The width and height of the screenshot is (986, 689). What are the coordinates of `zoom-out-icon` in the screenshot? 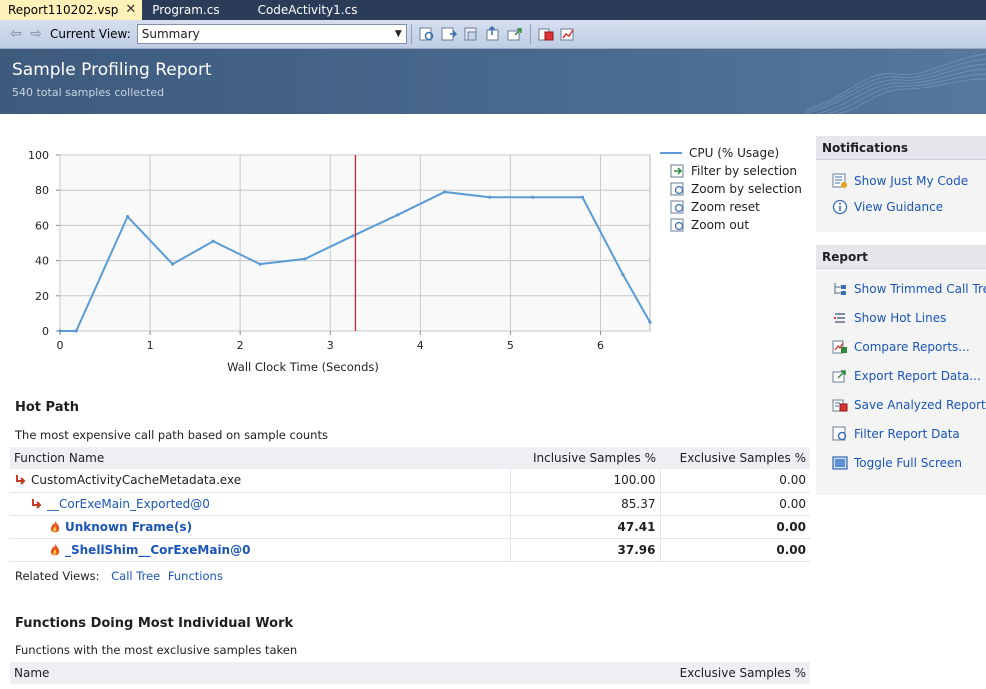 It's located at (677, 225).